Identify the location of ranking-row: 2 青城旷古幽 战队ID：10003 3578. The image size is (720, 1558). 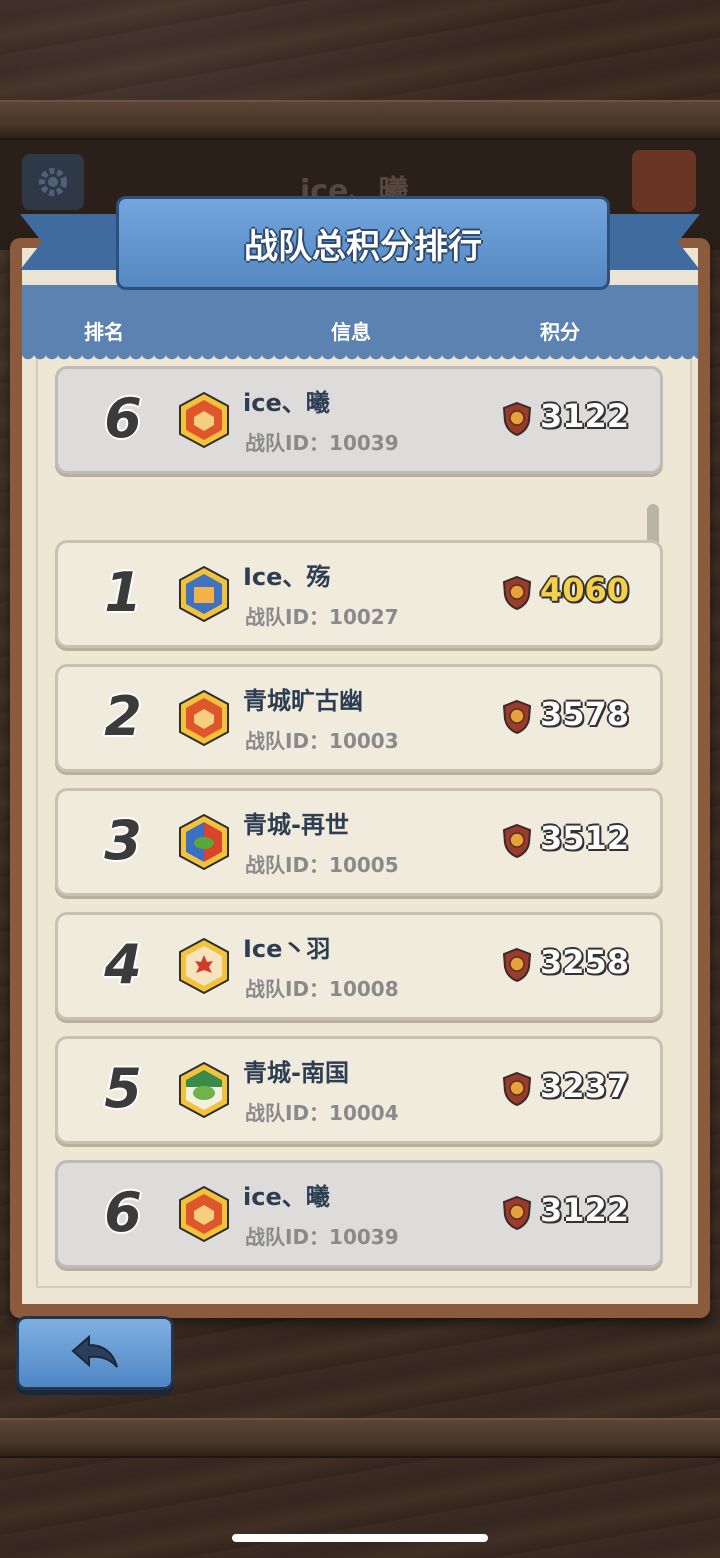
(359, 718).